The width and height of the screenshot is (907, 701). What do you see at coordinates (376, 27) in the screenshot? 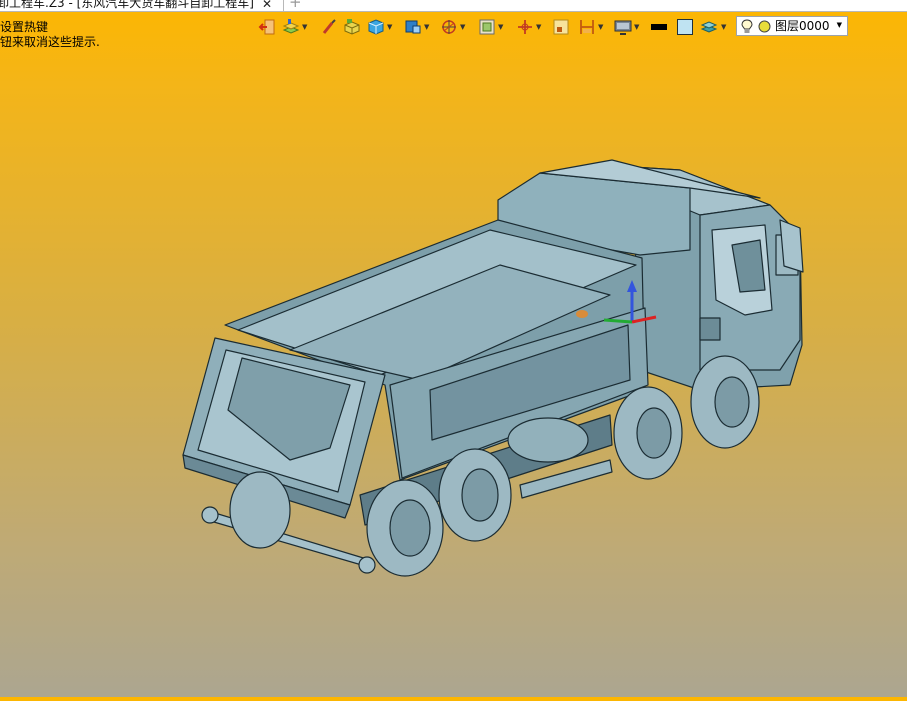
I see `cube-shade-icon` at bounding box center [376, 27].